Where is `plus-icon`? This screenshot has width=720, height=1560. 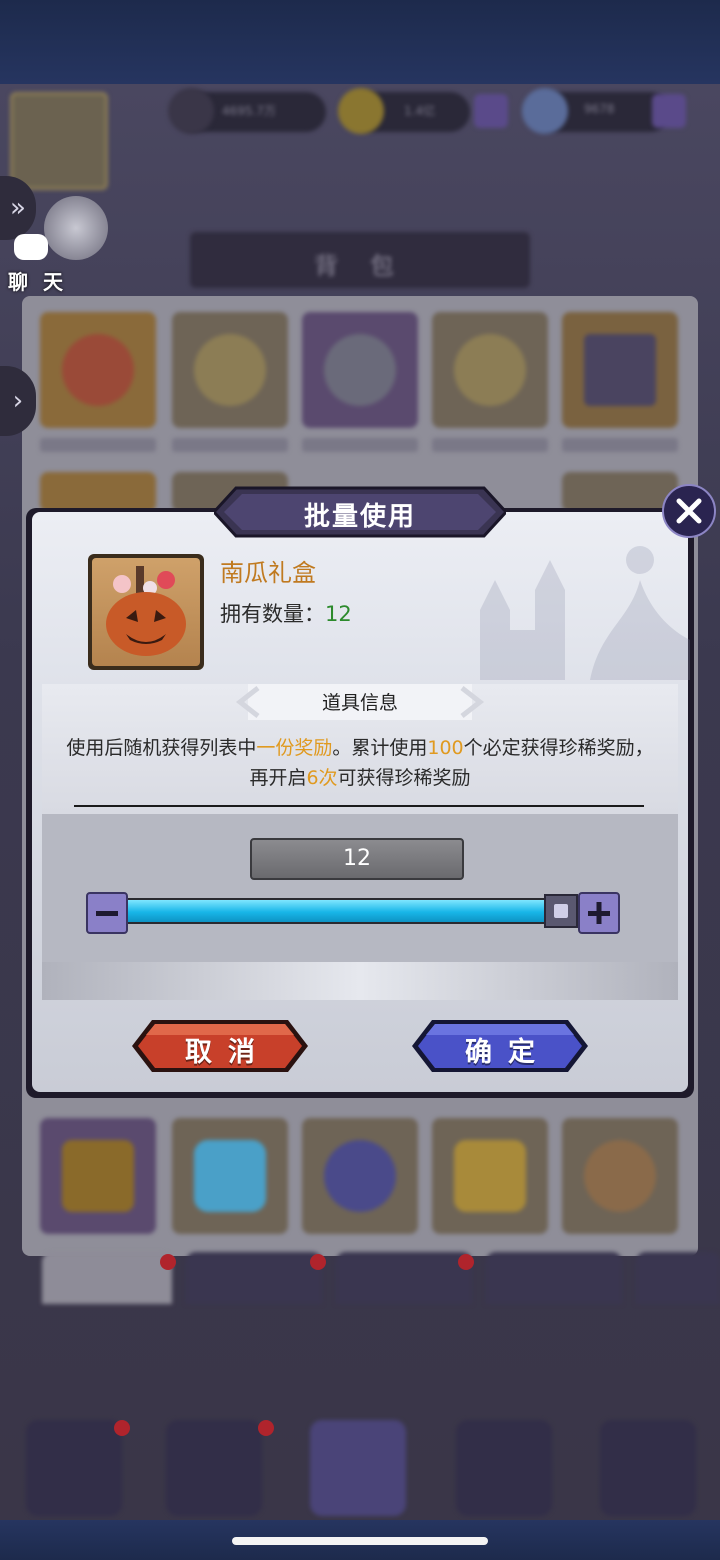 plus-icon is located at coordinates (599, 913).